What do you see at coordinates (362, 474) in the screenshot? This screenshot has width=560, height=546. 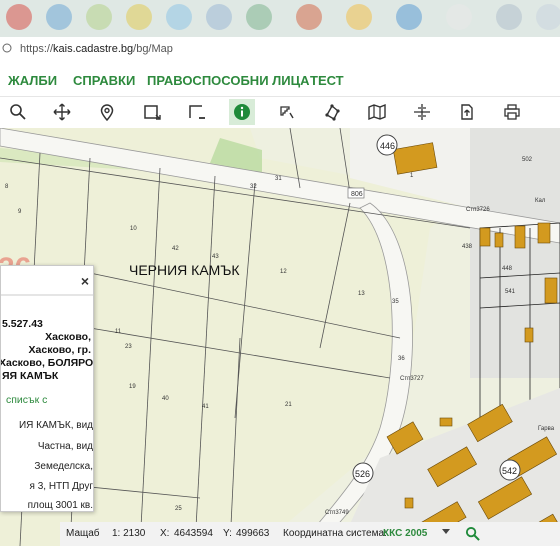 I see `quarter-number: 526` at bounding box center [362, 474].